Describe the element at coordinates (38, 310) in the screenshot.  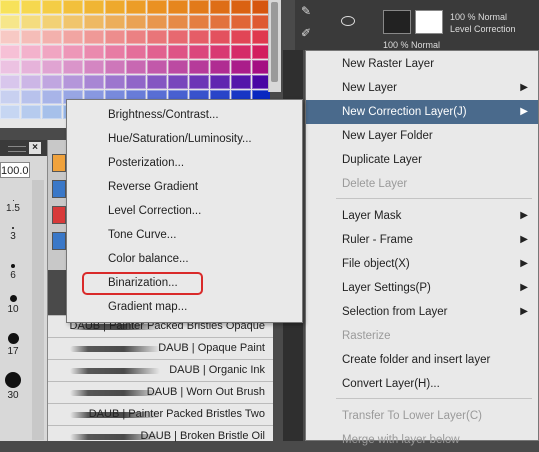
I see `size-scrollbar` at that location.